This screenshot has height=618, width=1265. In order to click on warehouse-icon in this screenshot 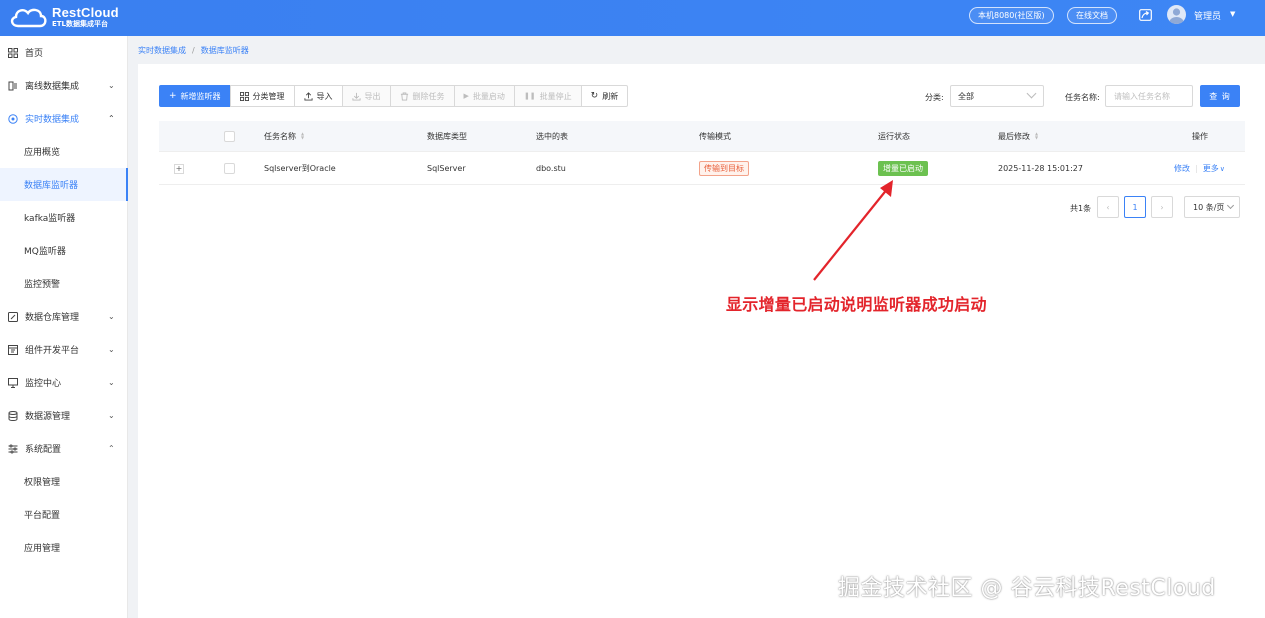, I will do `click(13, 316)`.